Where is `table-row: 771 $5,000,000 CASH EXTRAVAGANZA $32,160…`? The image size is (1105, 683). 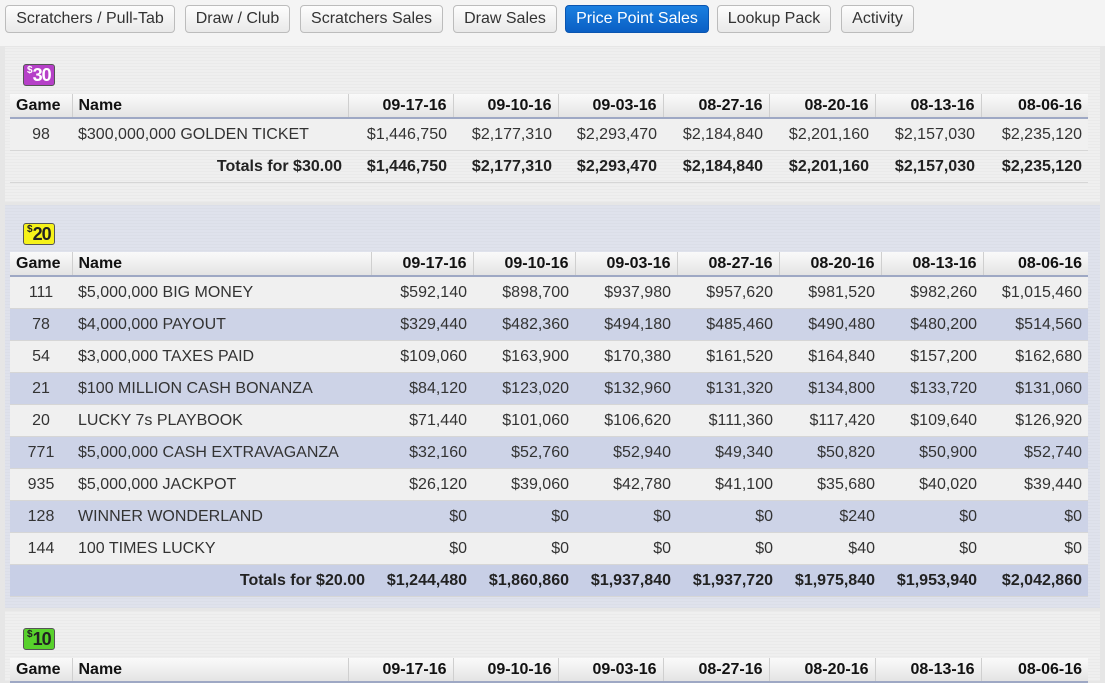
table-row: 771 $5,000,000 CASH EXTRAVAGANZA $32,160… is located at coordinates (549, 452).